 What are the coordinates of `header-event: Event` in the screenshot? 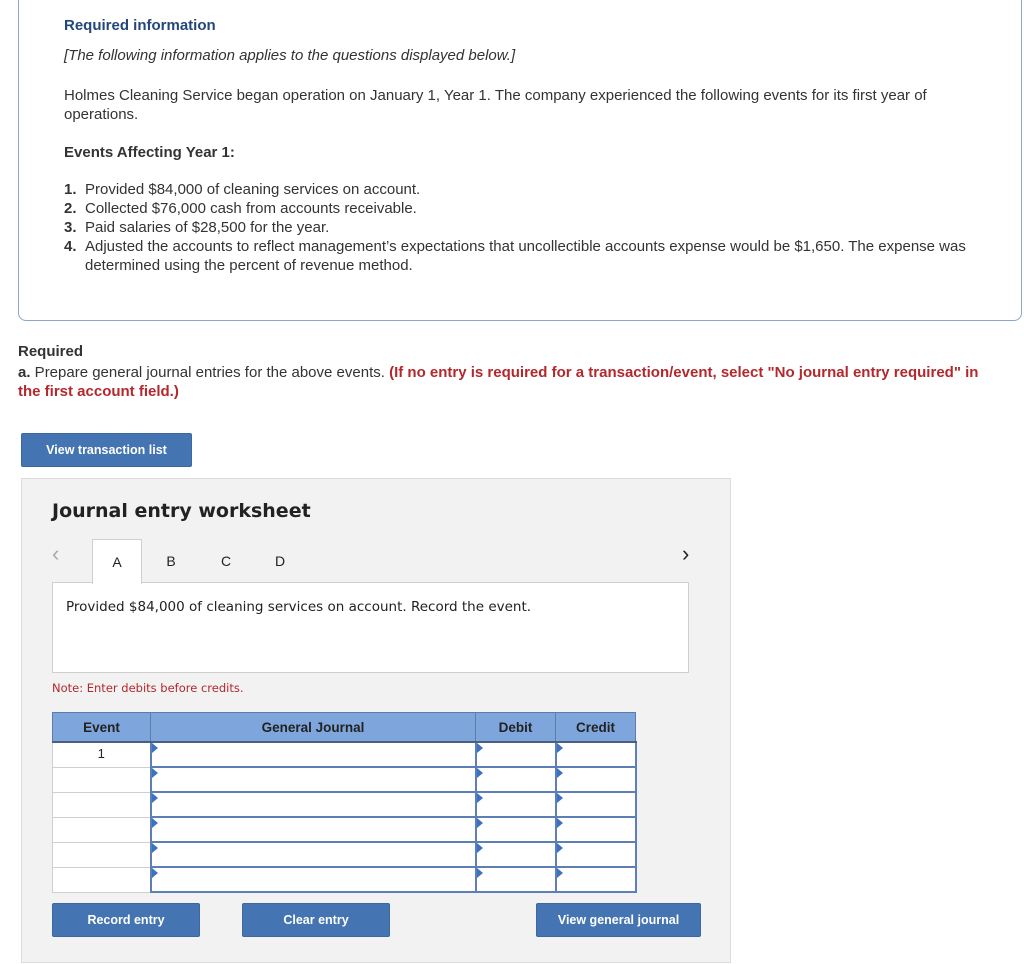 It's located at (101, 727).